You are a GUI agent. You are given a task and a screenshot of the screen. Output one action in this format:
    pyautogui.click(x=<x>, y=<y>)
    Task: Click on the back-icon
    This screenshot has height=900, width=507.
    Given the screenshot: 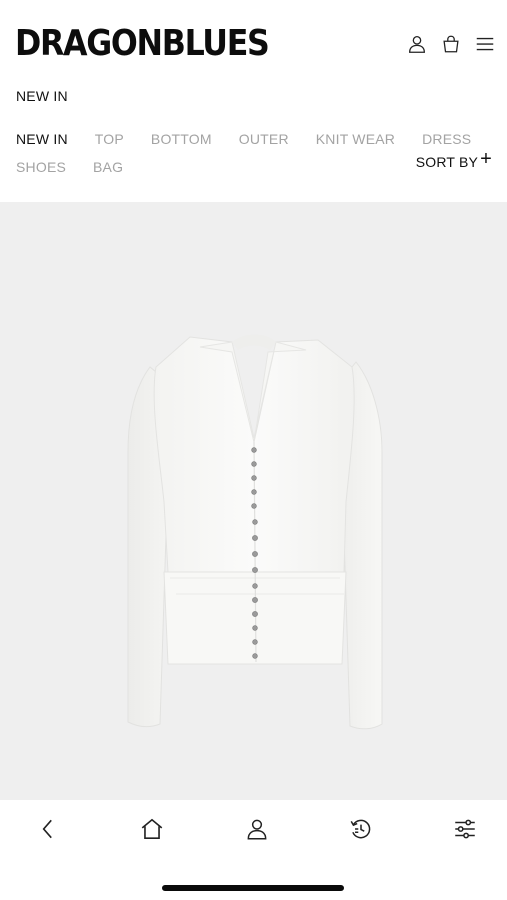 What is the action you would take?
    pyautogui.click(x=48, y=829)
    